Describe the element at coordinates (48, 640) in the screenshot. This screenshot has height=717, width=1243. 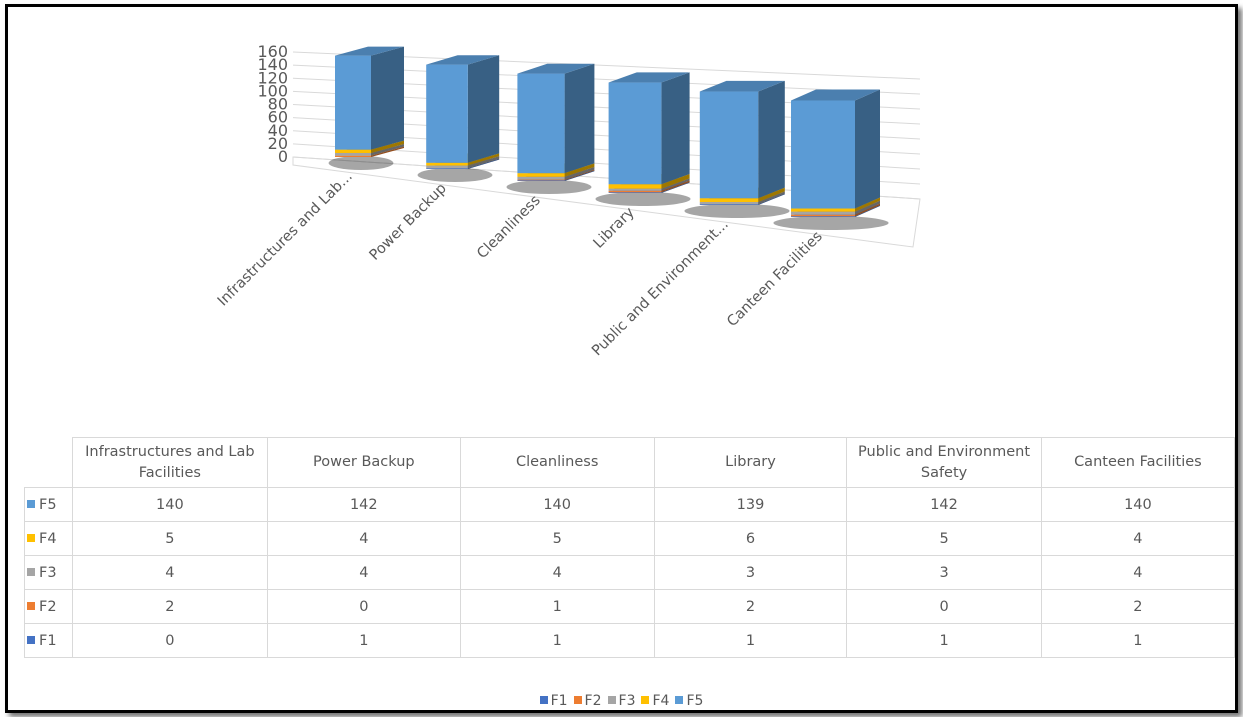
I see `table-series-label: F1` at that location.